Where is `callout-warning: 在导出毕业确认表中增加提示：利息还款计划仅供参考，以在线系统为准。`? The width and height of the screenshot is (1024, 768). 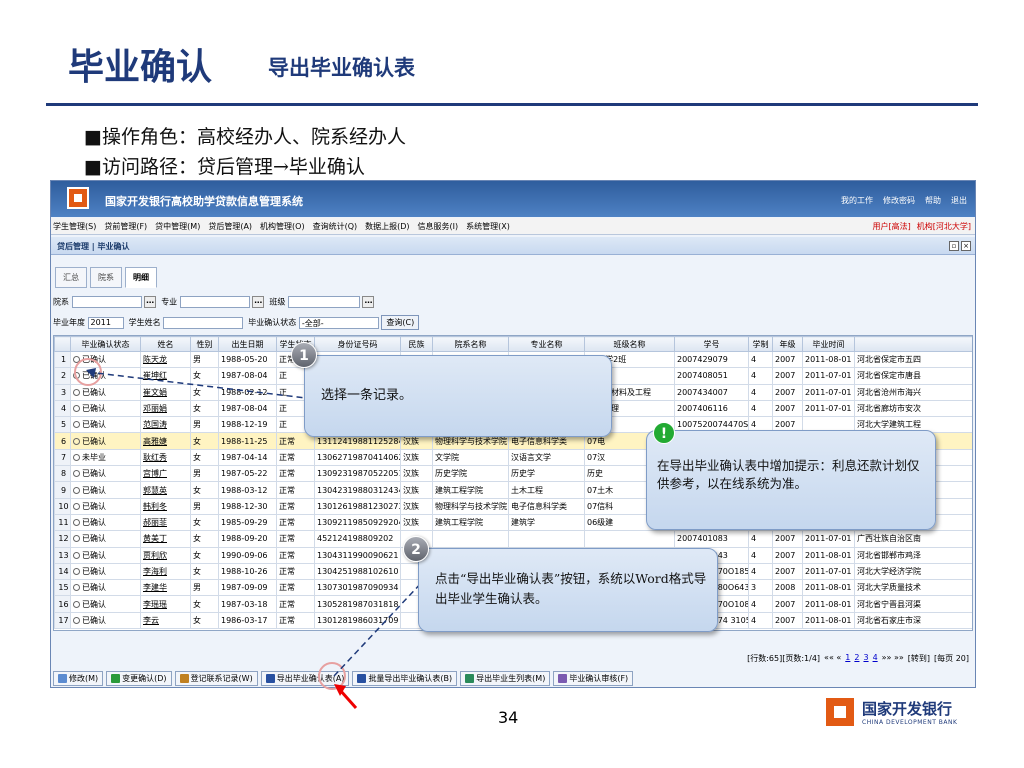 callout-warning: 在导出毕业确认表中增加提示：利息还款计划仅供参考，以在线系统为准。 is located at coordinates (791, 480).